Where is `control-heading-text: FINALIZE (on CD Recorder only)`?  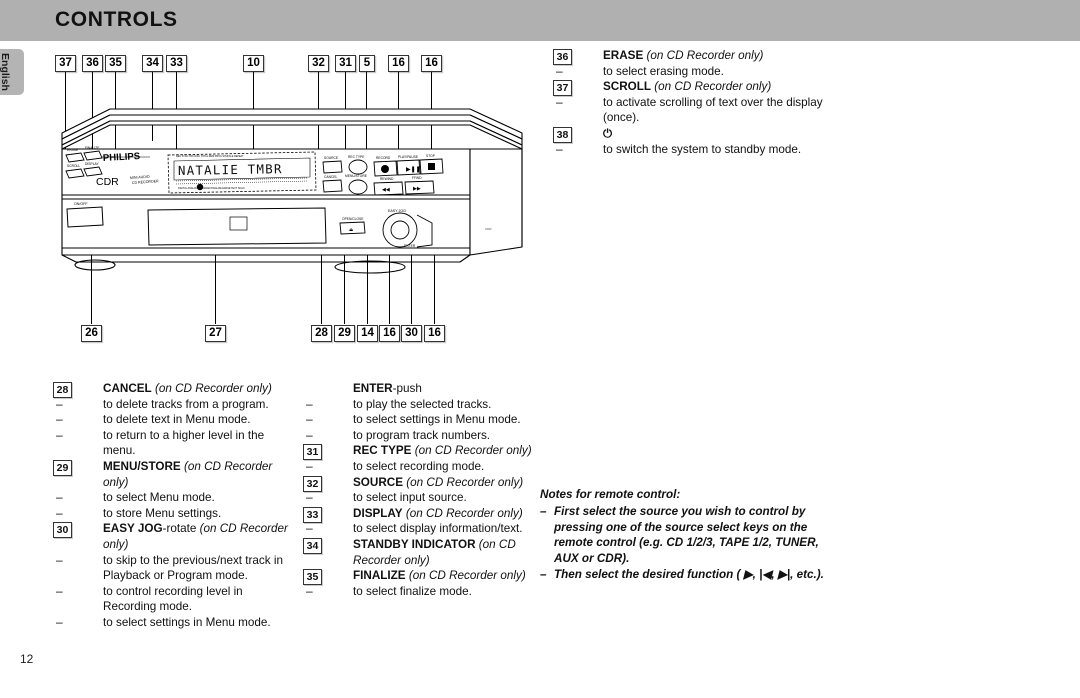 control-heading-text: FINALIZE (on CD Recorder only) is located at coordinates (444, 576).